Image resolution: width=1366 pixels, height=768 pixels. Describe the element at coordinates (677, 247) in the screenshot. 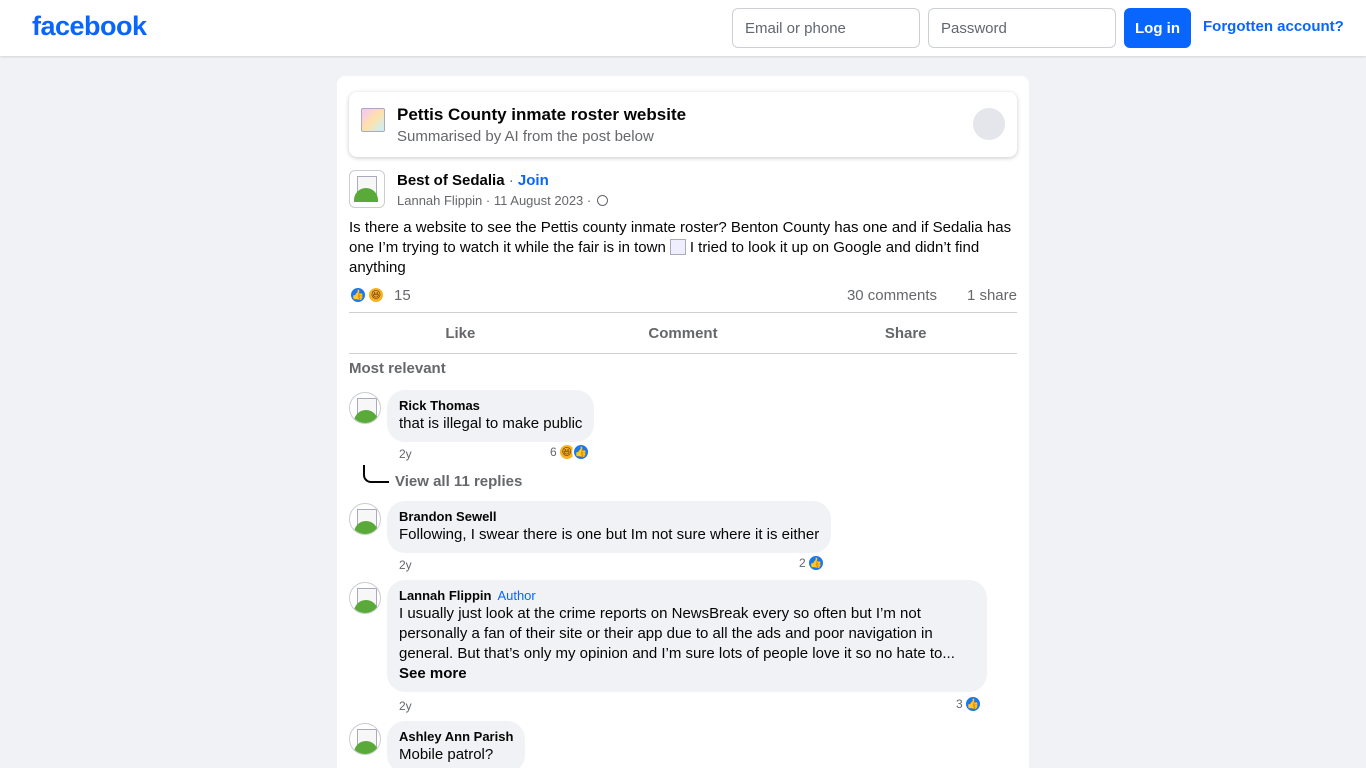

I see `emoji-image` at that location.